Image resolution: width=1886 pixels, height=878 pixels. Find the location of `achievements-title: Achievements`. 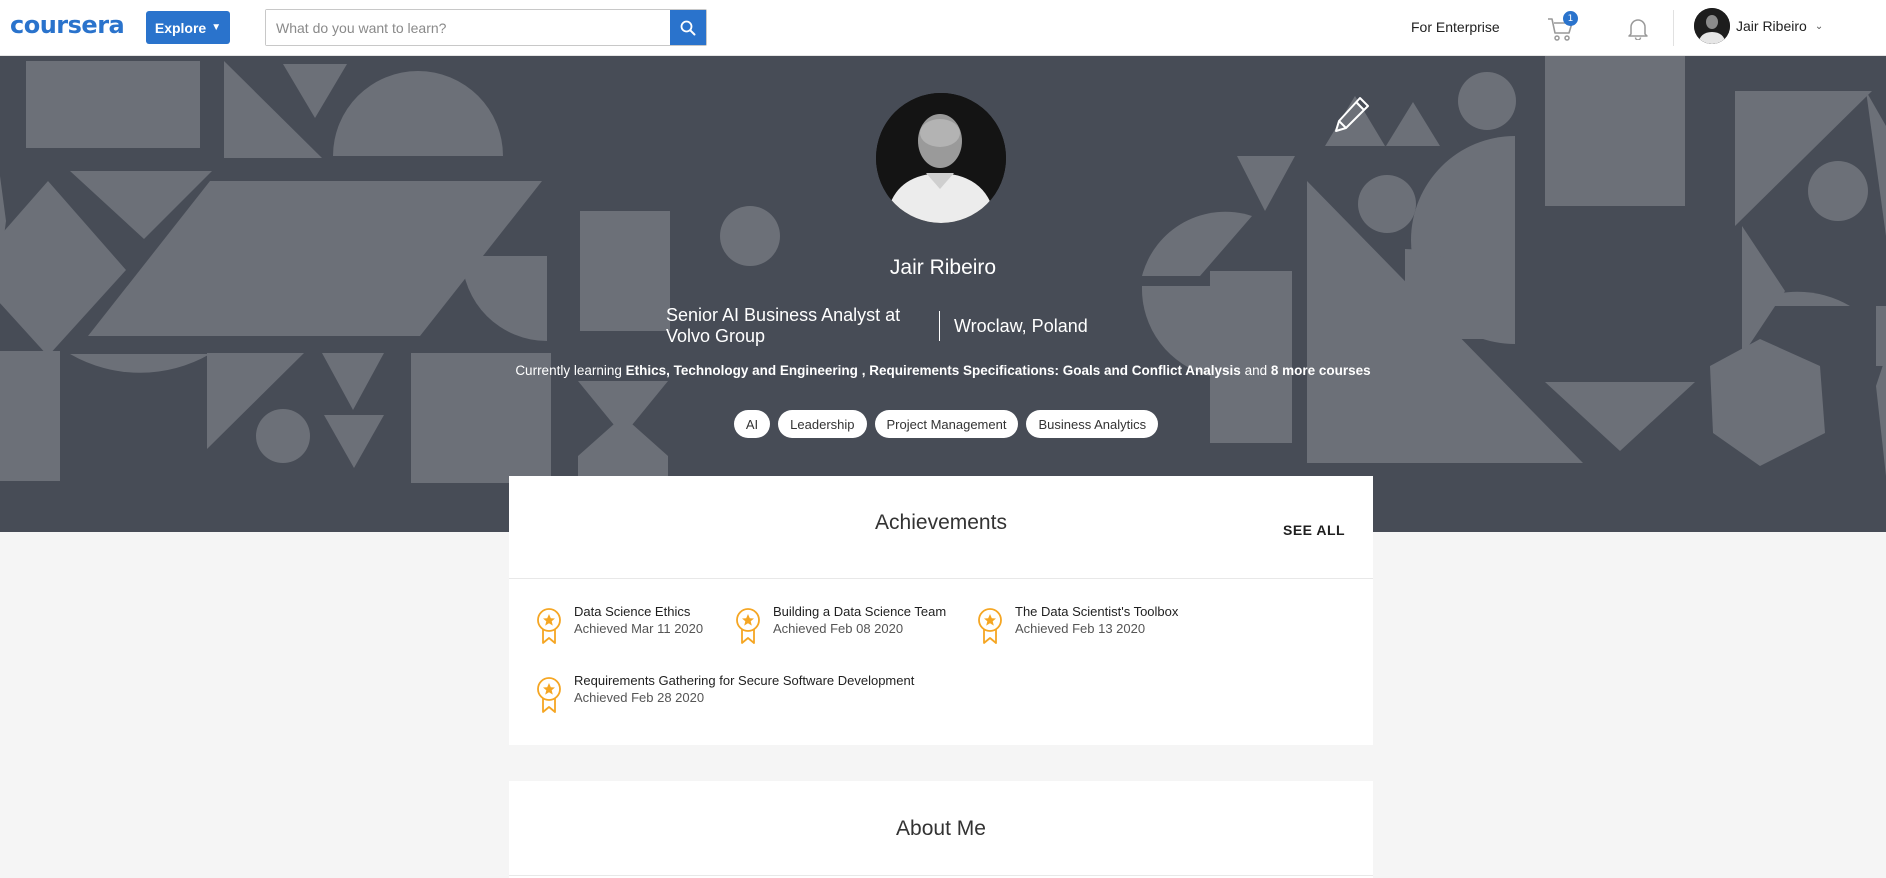

achievements-title: Achievements is located at coordinates (941, 522).